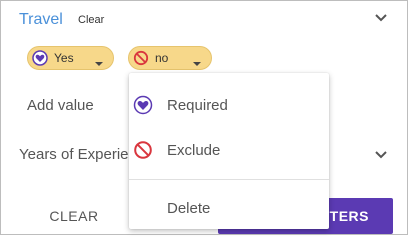  Describe the element at coordinates (91, 20) in the screenshot. I see `filter-clear-link: Clear` at that location.